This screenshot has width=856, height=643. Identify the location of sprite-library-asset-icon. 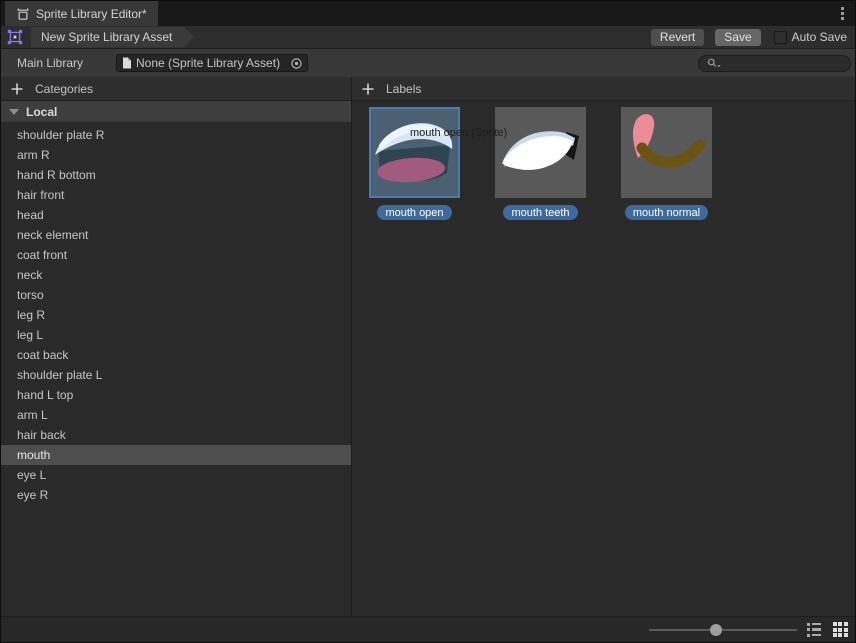
(15, 37).